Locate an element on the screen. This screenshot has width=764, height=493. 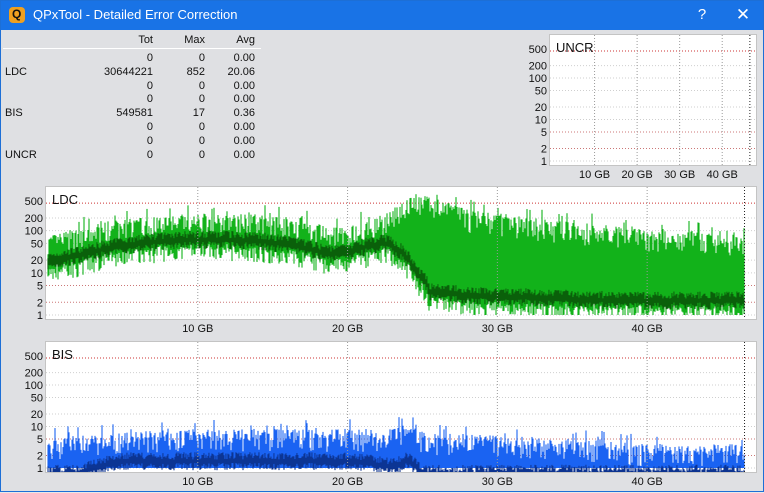
close-button: ✕ is located at coordinates (743, 15).